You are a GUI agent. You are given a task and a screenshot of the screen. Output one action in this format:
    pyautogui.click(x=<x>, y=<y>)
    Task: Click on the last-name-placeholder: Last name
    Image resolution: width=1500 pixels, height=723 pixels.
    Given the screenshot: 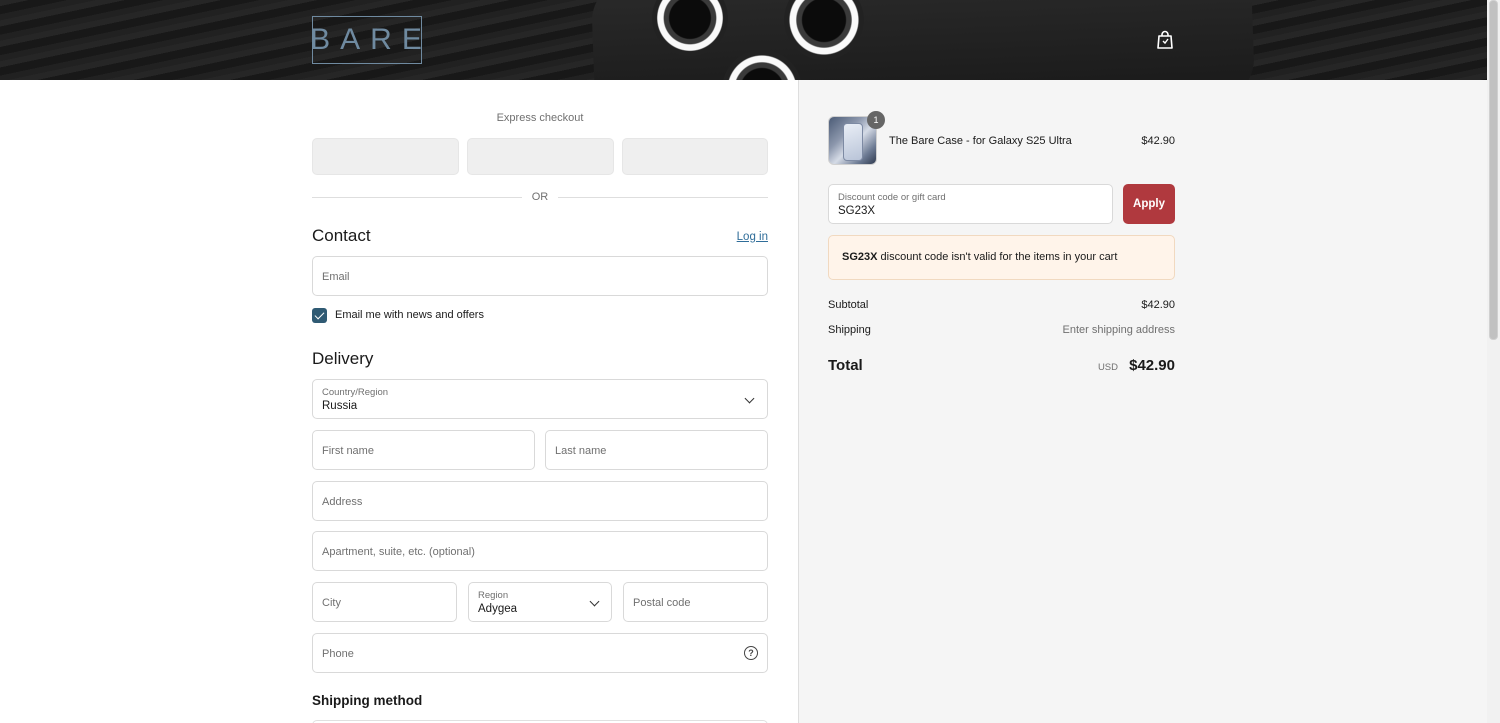 What is the action you would take?
    pyautogui.click(x=581, y=451)
    